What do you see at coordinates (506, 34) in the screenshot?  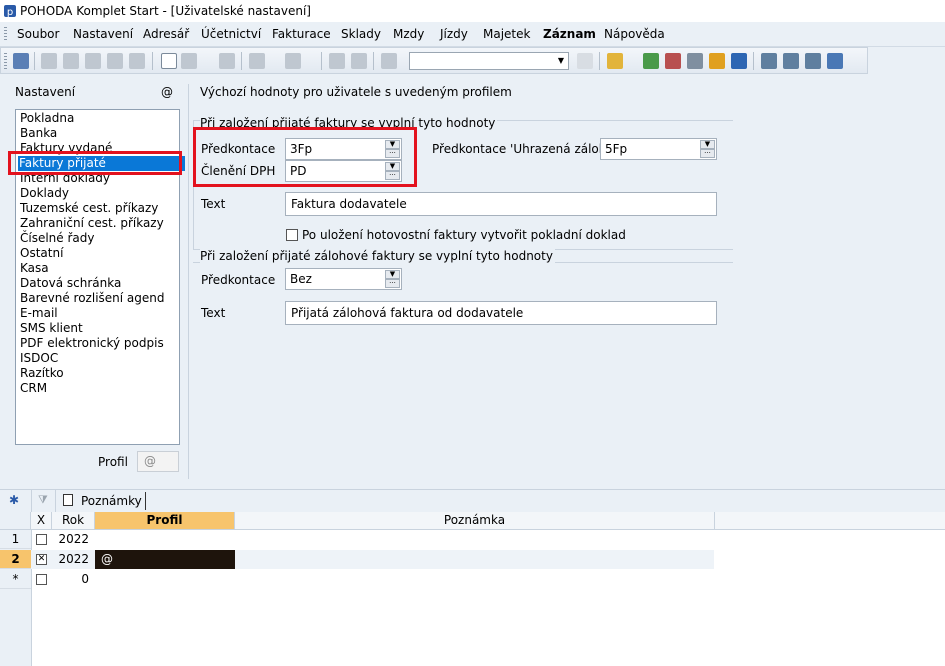 I see `menu-majetek: Majetek` at bounding box center [506, 34].